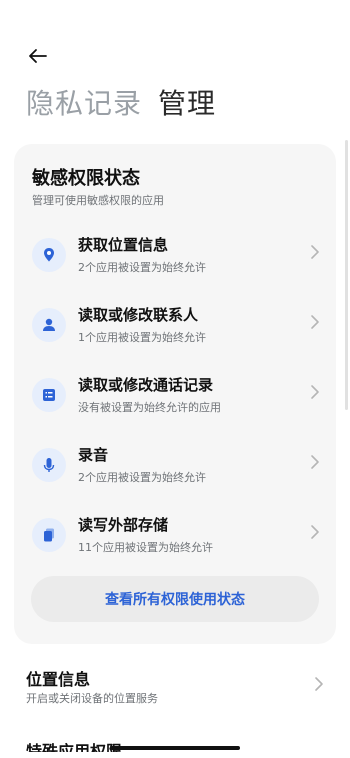 The width and height of the screenshot is (350, 758). What do you see at coordinates (49, 535) in the screenshot?
I see `storage-icon` at bounding box center [49, 535].